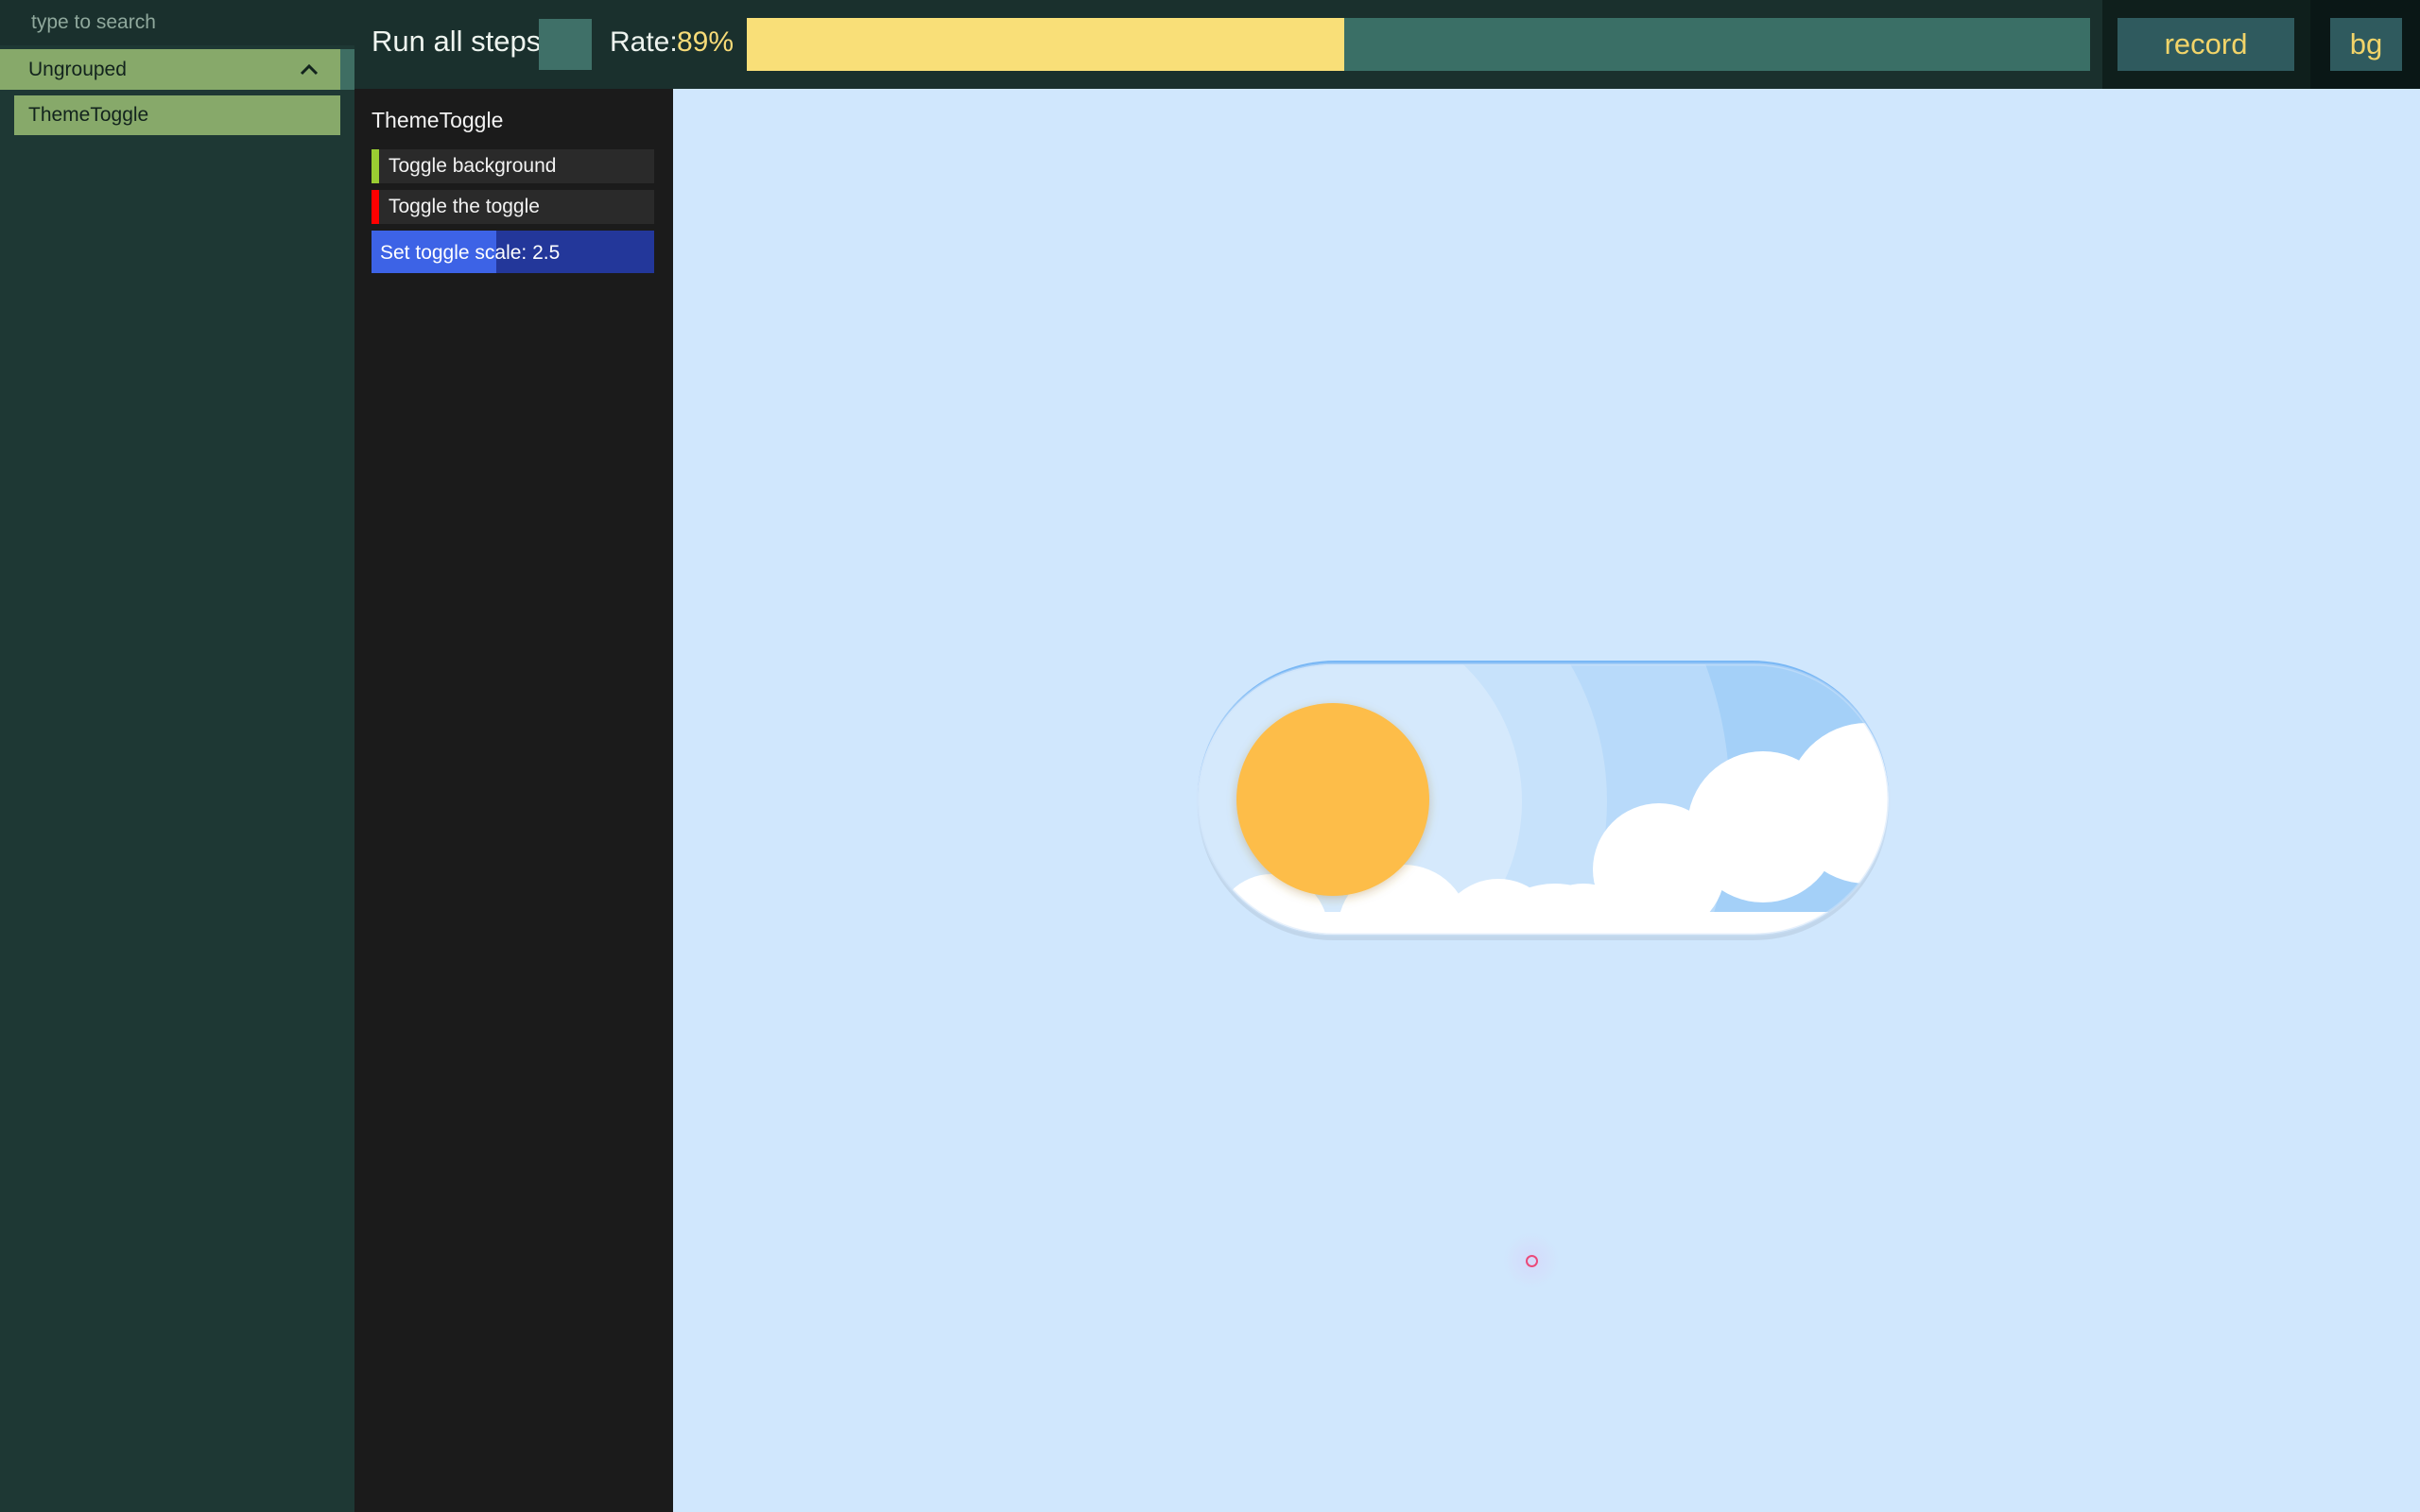  Describe the element at coordinates (565, 44) in the screenshot. I see `run-all-steps-button` at that location.